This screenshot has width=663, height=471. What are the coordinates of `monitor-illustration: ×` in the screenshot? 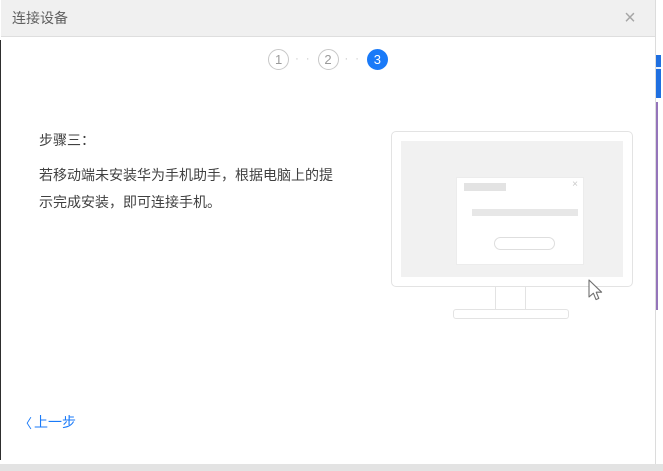 It's located at (512, 216).